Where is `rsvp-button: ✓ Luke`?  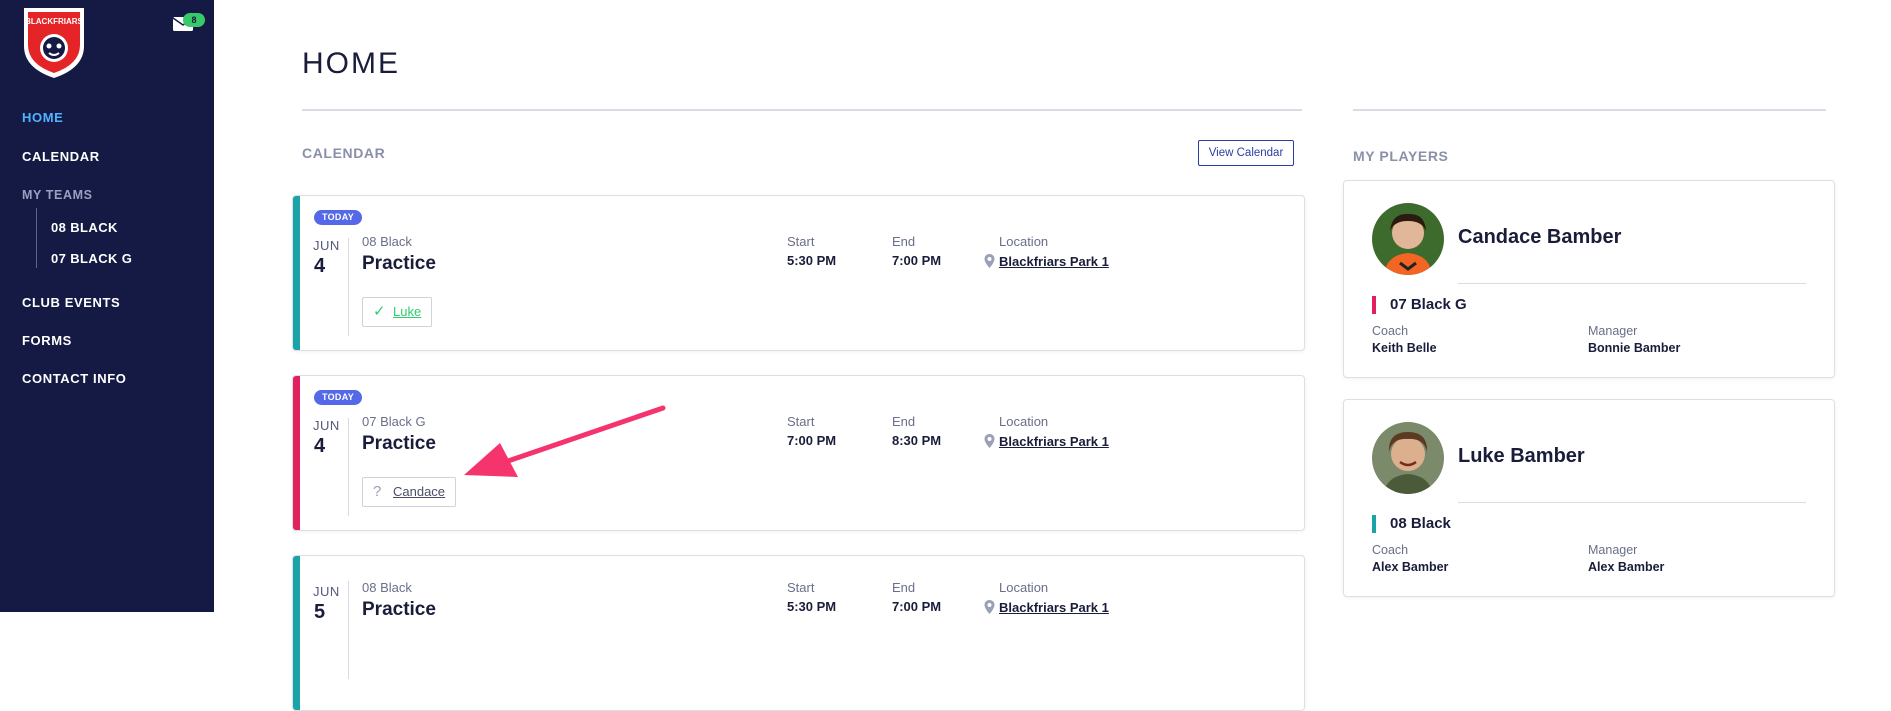 rsvp-button: ✓ Luke is located at coordinates (397, 312).